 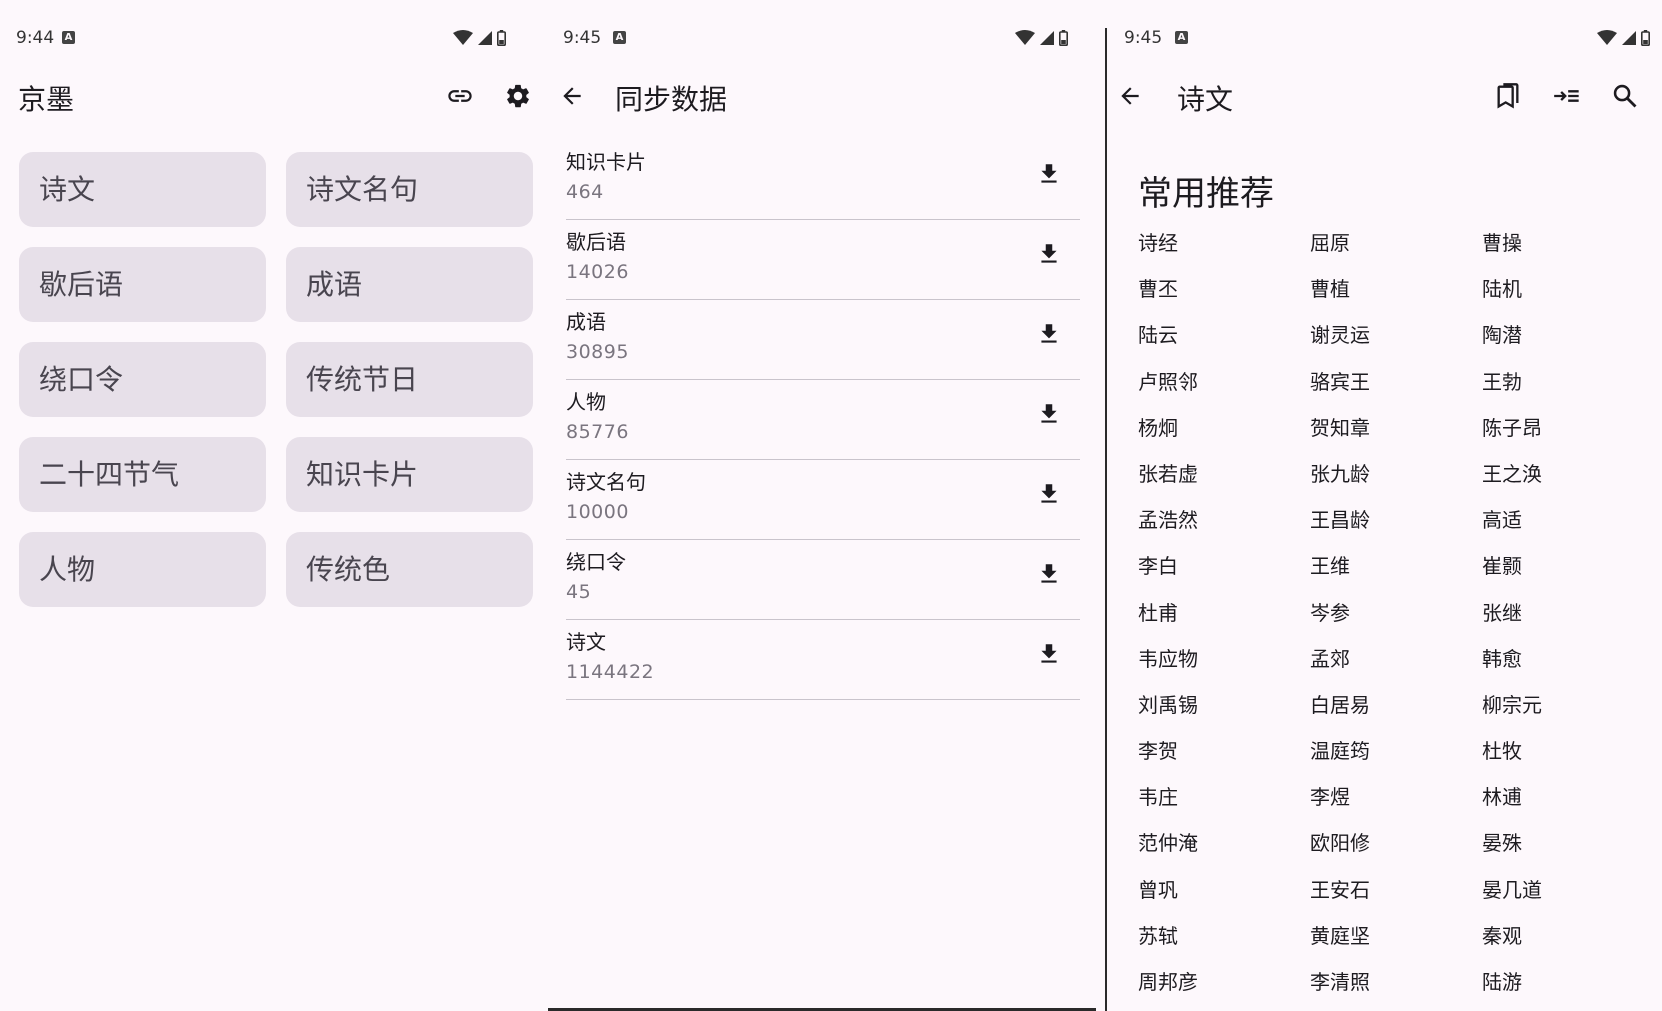 What do you see at coordinates (1224, 251) in the screenshot?
I see `poet-item: 诗经` at bounding box center [1224, 251].